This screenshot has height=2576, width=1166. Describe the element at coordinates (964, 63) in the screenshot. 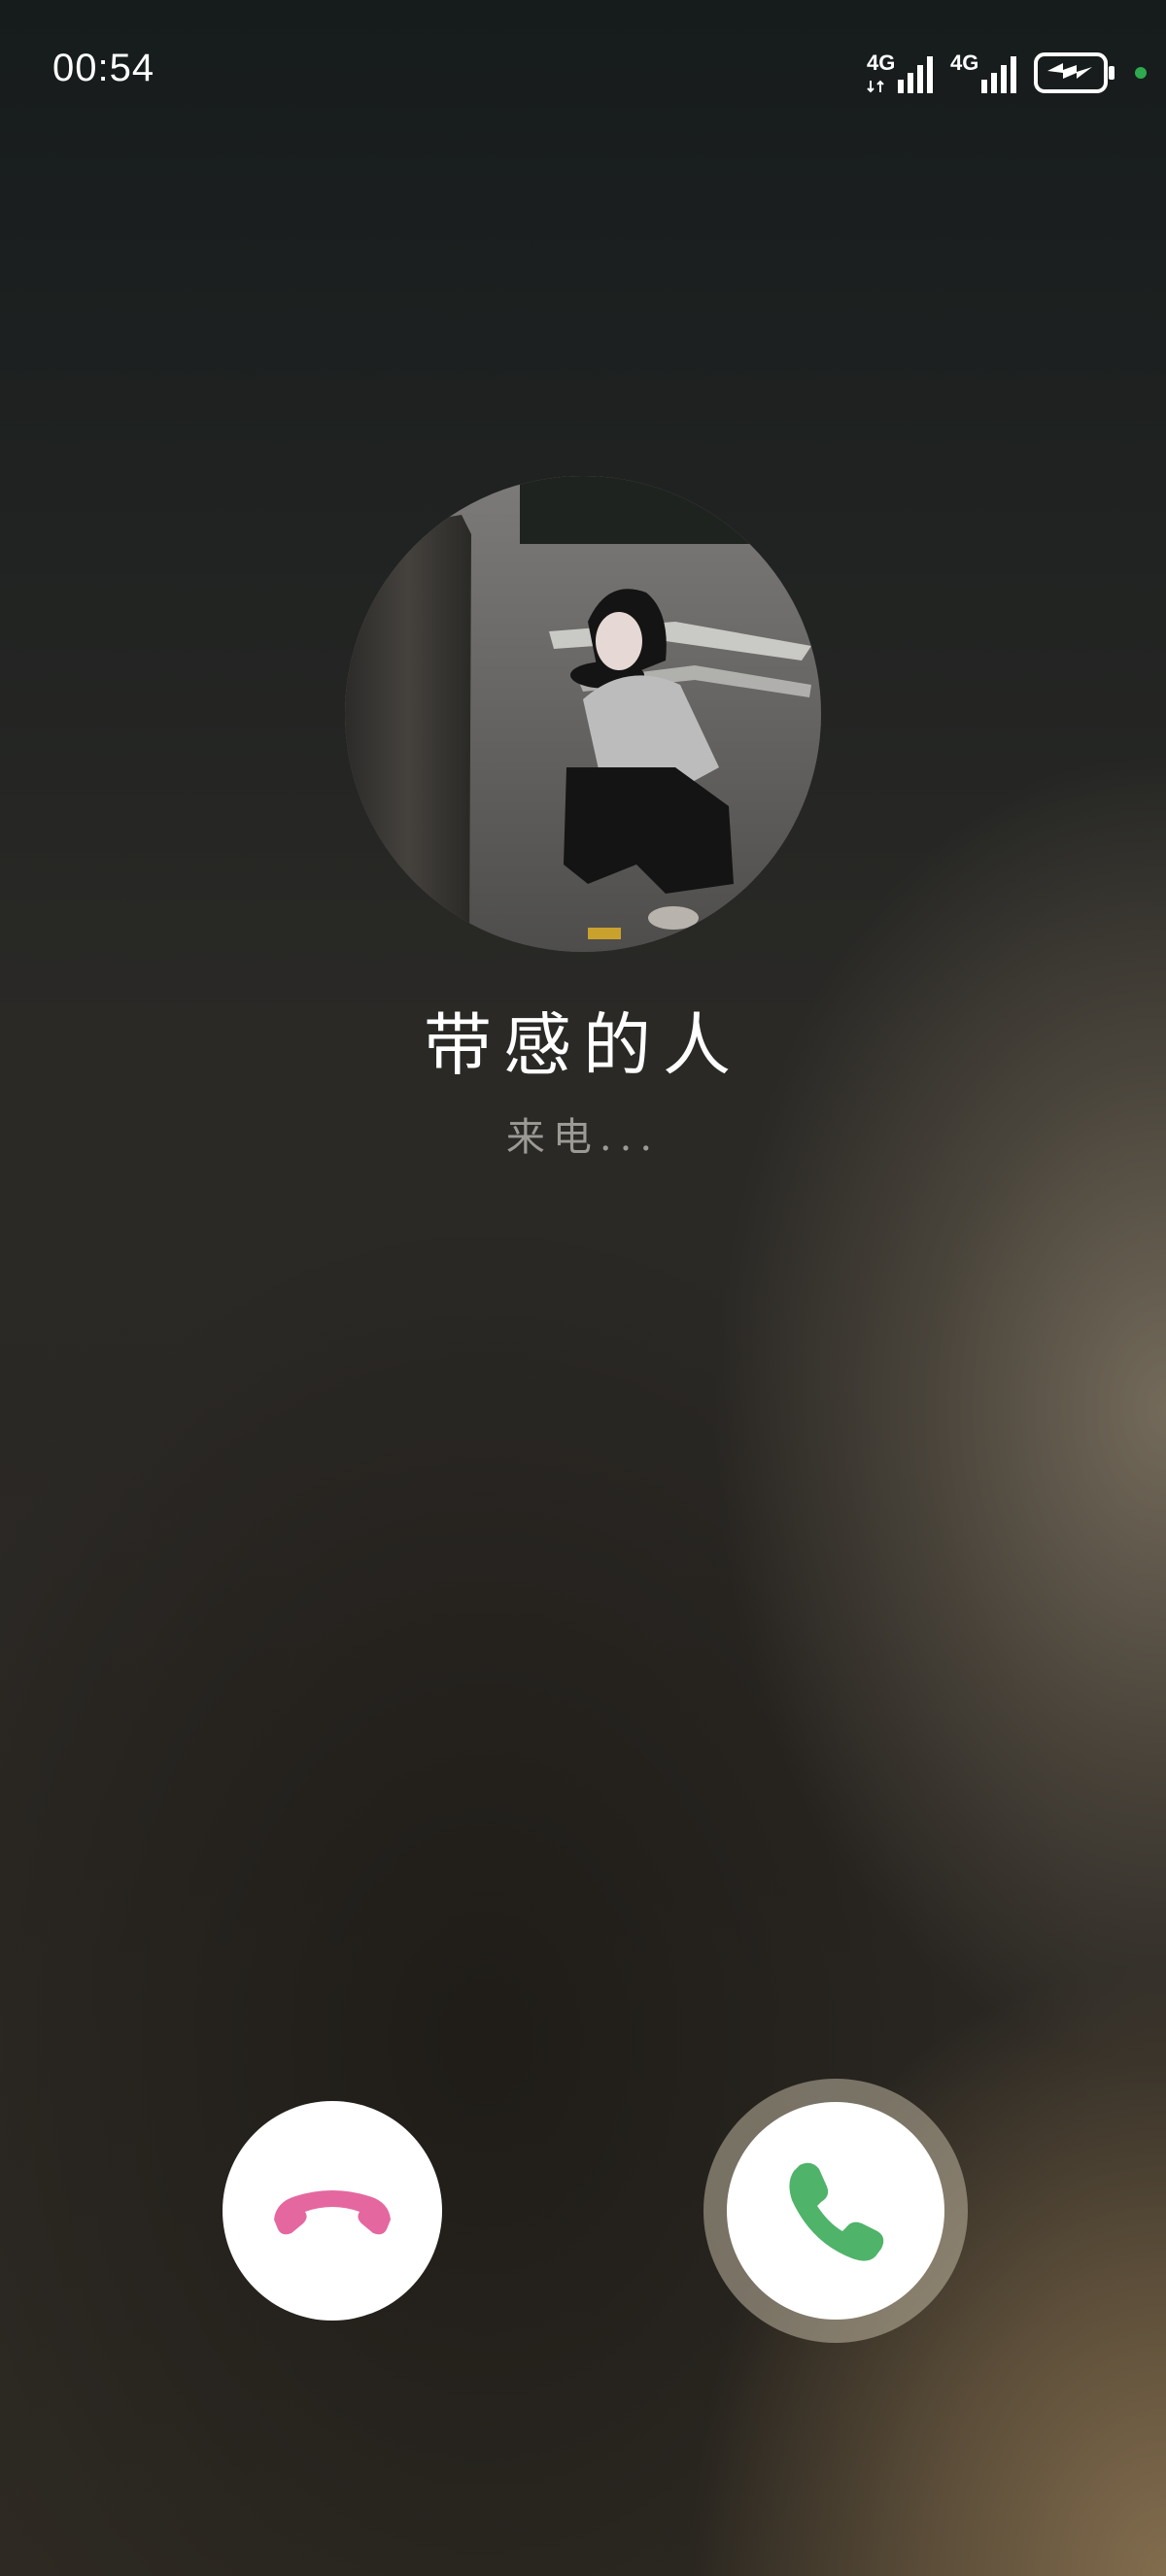

I see `sim2-network-label: 4G` at that location.